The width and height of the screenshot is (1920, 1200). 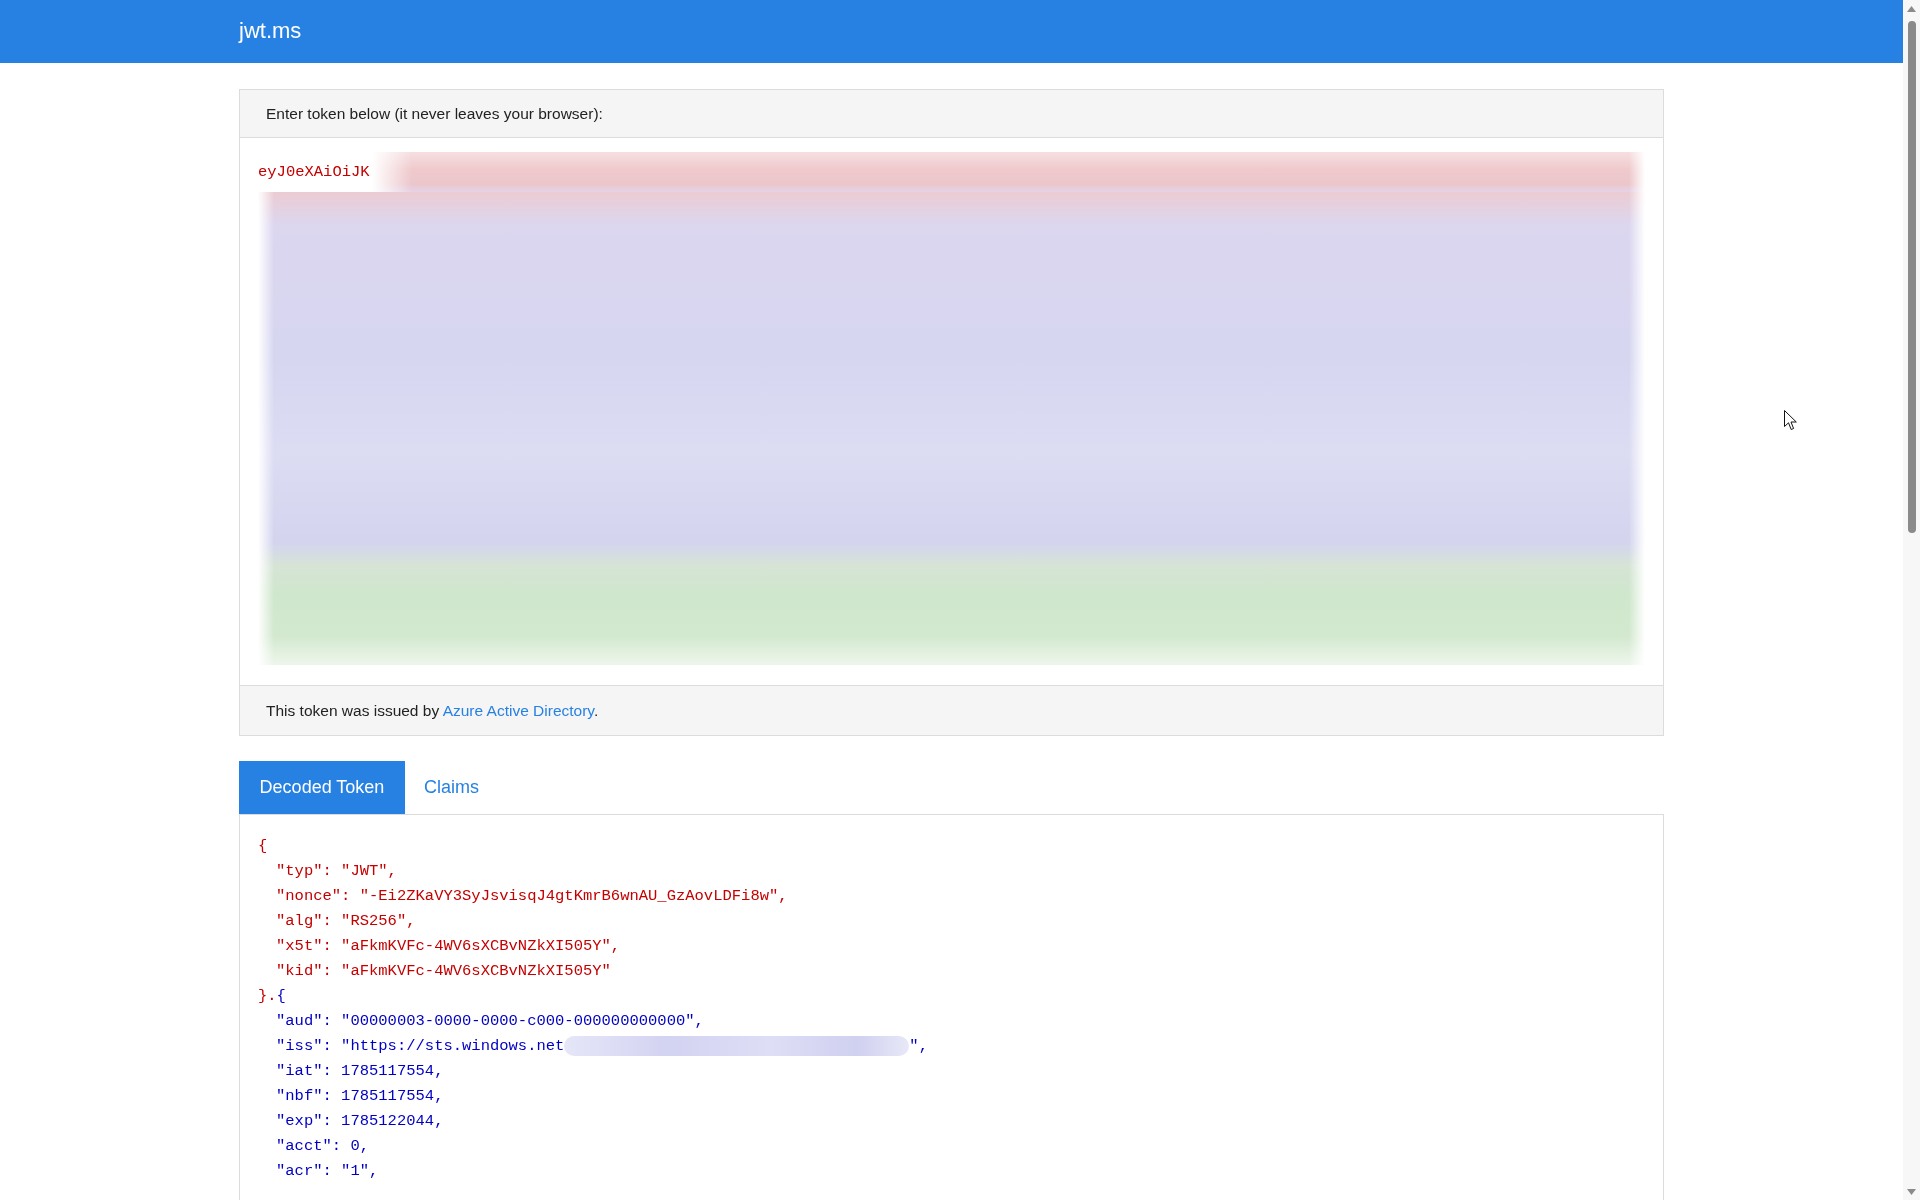 What do you see at coordinates (1911, 277) in the screenshot?
I see `scrollbar-thumb` at bounding box center [1911, 277].